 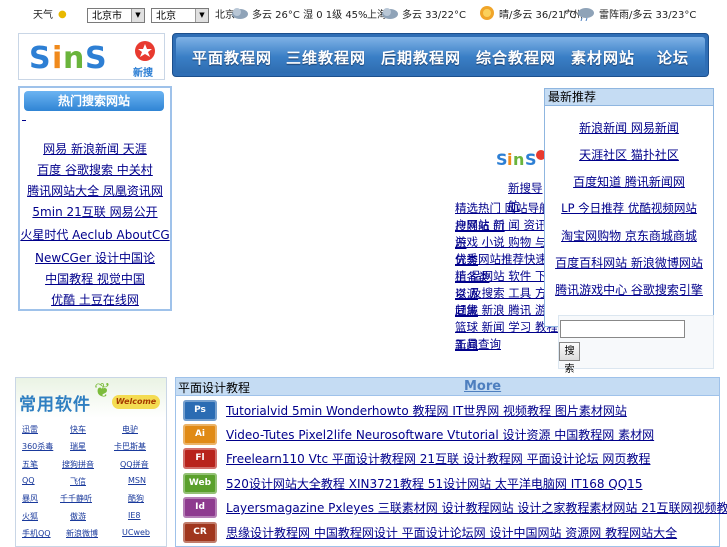 What do you see at coordinates (28, 480) in the screenshot?
I see `software-link: QQ` at bounding box center [28, 480].